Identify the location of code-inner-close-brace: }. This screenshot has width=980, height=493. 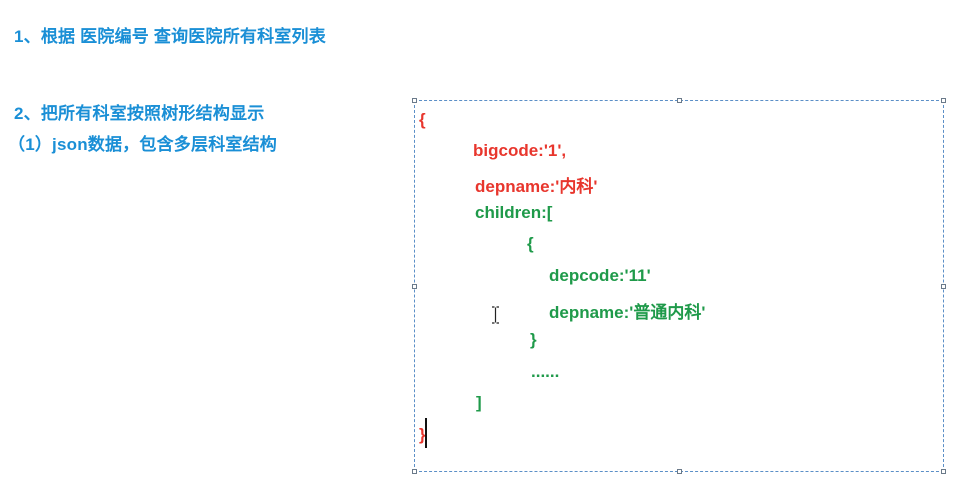
(533, 339).